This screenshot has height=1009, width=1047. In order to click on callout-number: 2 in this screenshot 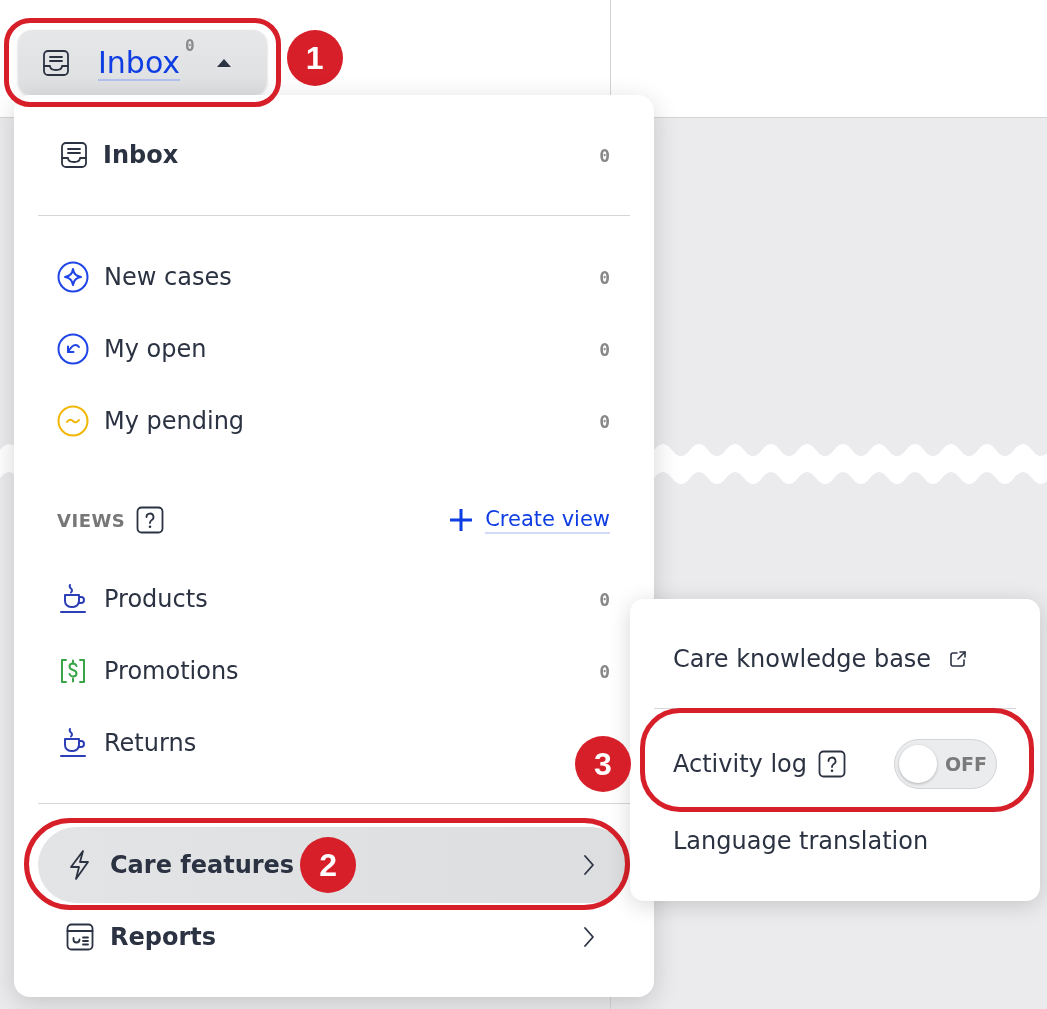, I will do `click(328, 865)`.